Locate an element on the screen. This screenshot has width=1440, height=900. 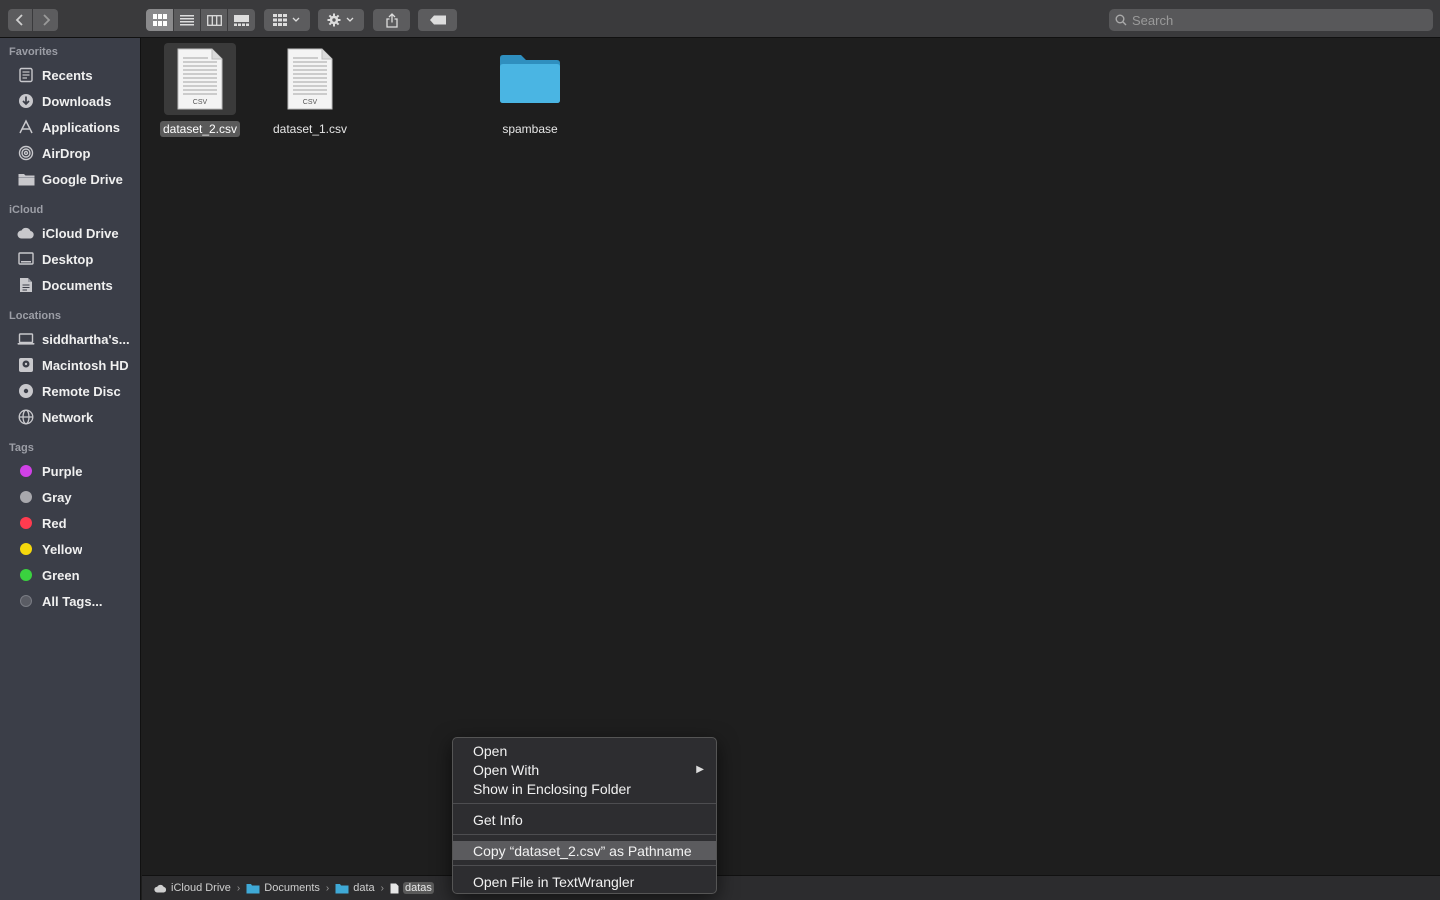
tag-icon is located at coordinates (437, 20).